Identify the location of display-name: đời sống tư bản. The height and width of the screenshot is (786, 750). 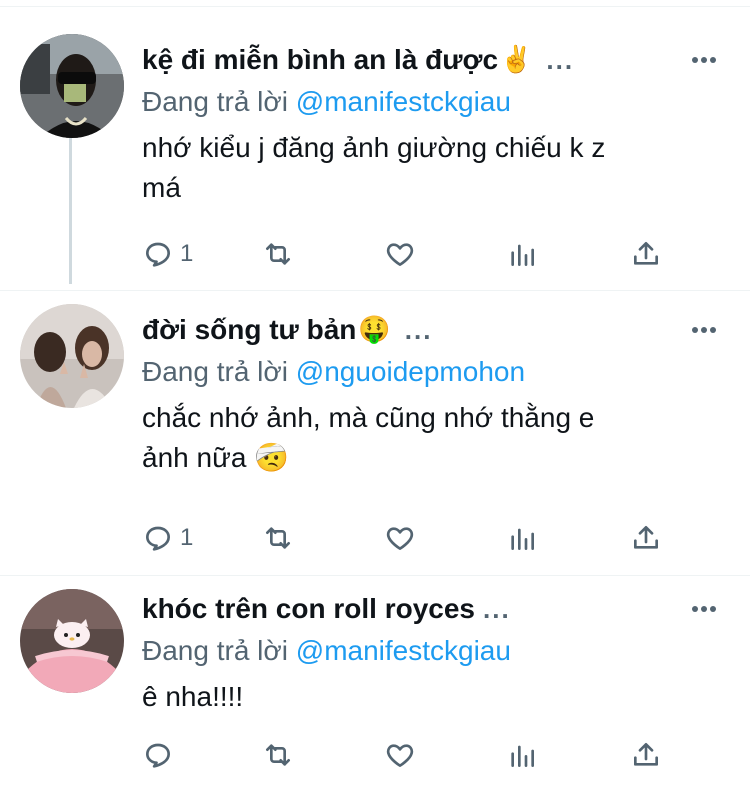
(249, 330).